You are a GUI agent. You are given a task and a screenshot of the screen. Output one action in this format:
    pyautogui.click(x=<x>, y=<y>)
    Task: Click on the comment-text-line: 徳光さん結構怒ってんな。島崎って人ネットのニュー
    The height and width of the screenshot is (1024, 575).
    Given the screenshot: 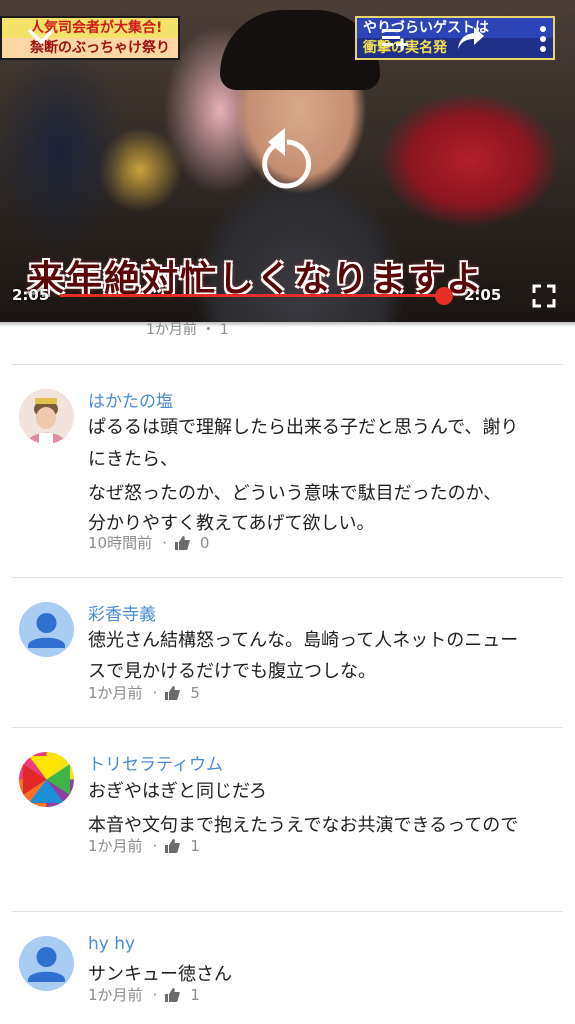 What is the action you would take?
    pyautogui.click(x=303, y=640)
    